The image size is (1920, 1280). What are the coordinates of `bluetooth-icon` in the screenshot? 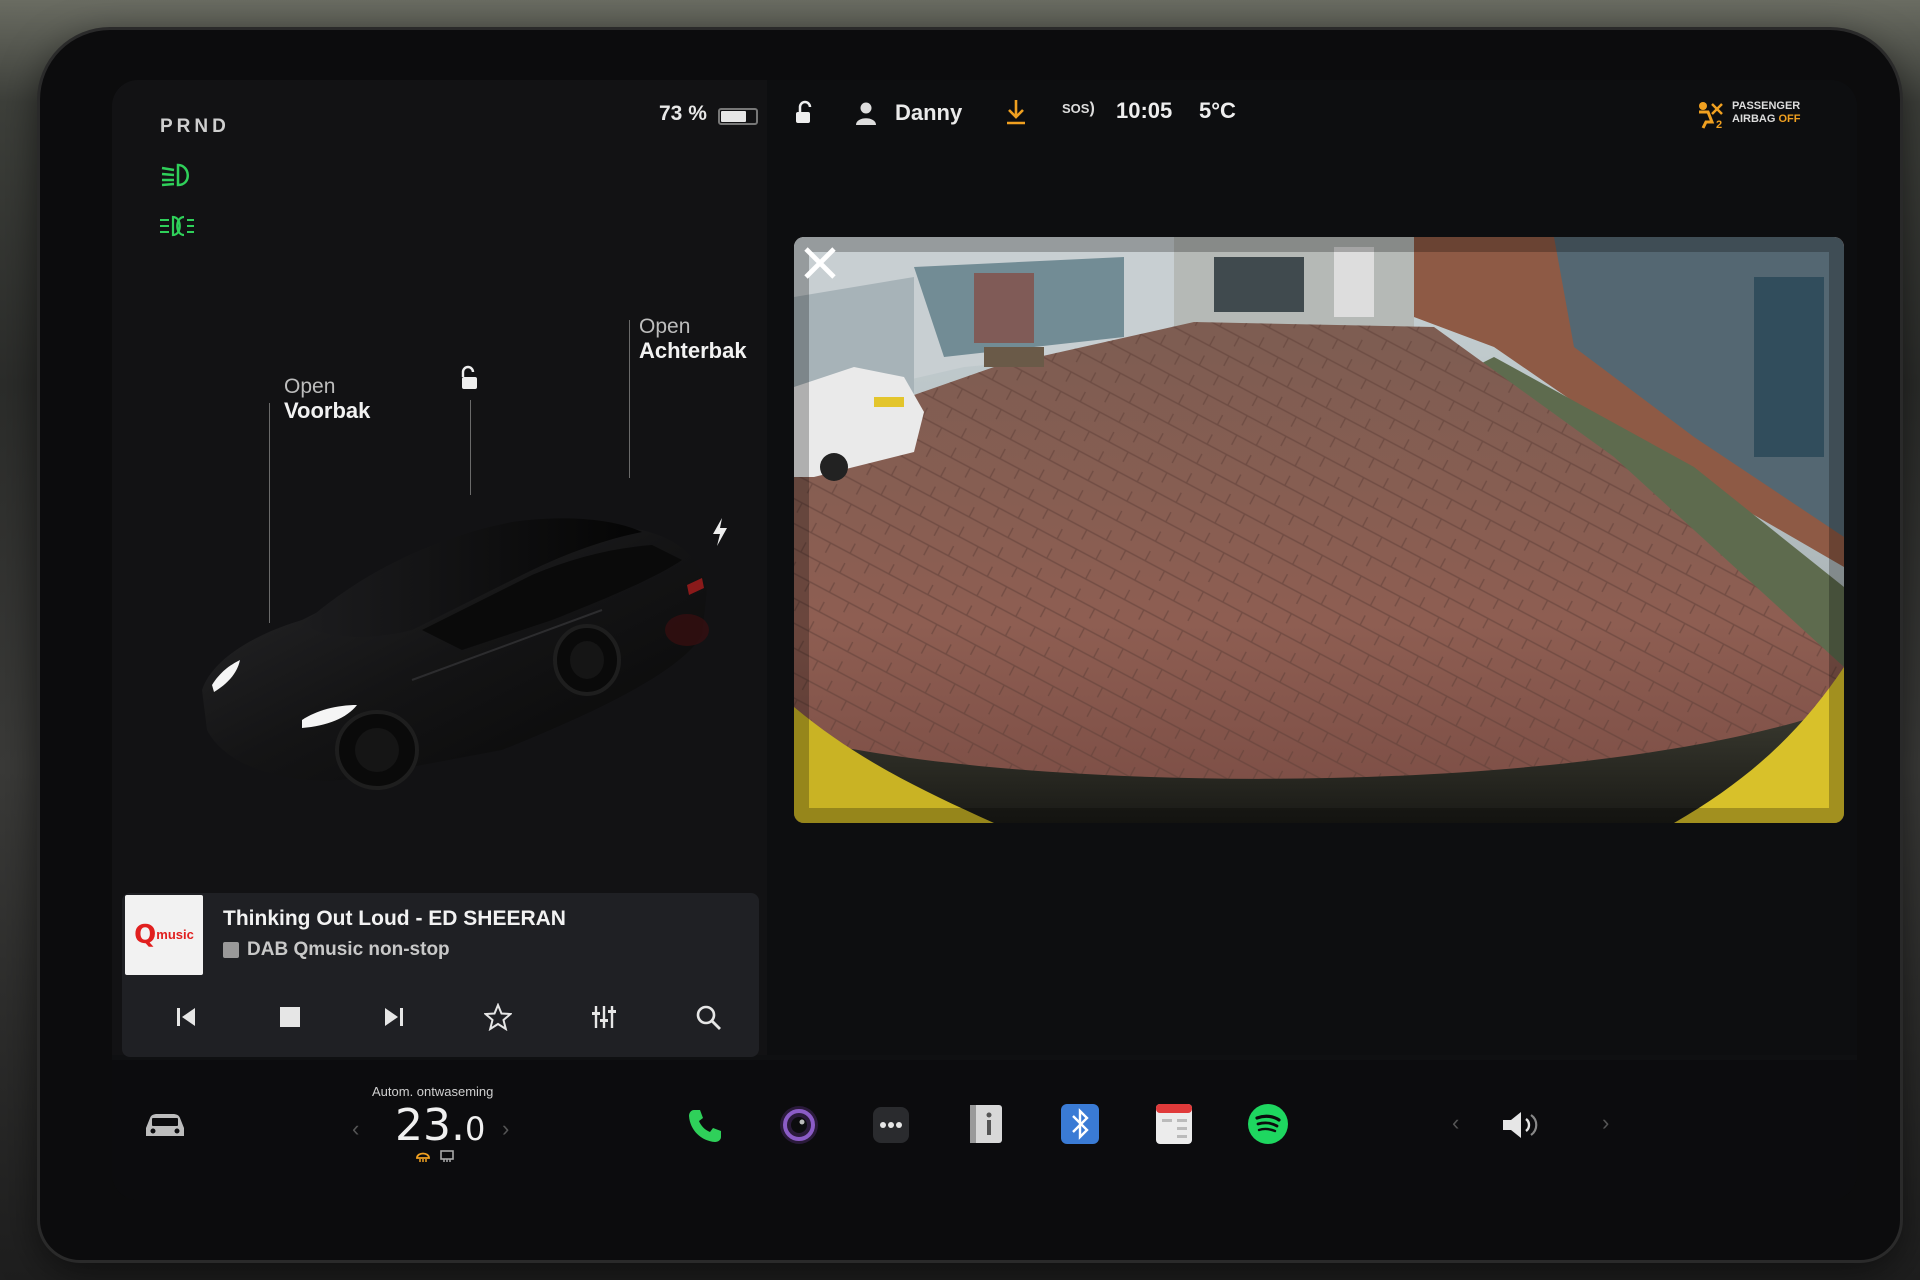 It's located at (1080, 1124).